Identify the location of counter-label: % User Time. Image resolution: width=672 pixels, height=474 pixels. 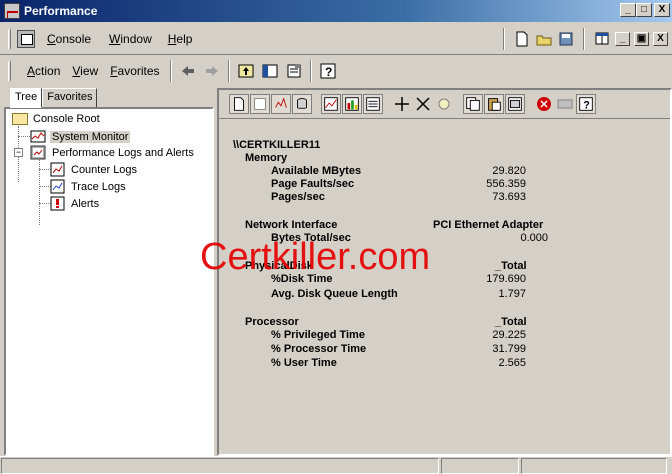
(304, 363).